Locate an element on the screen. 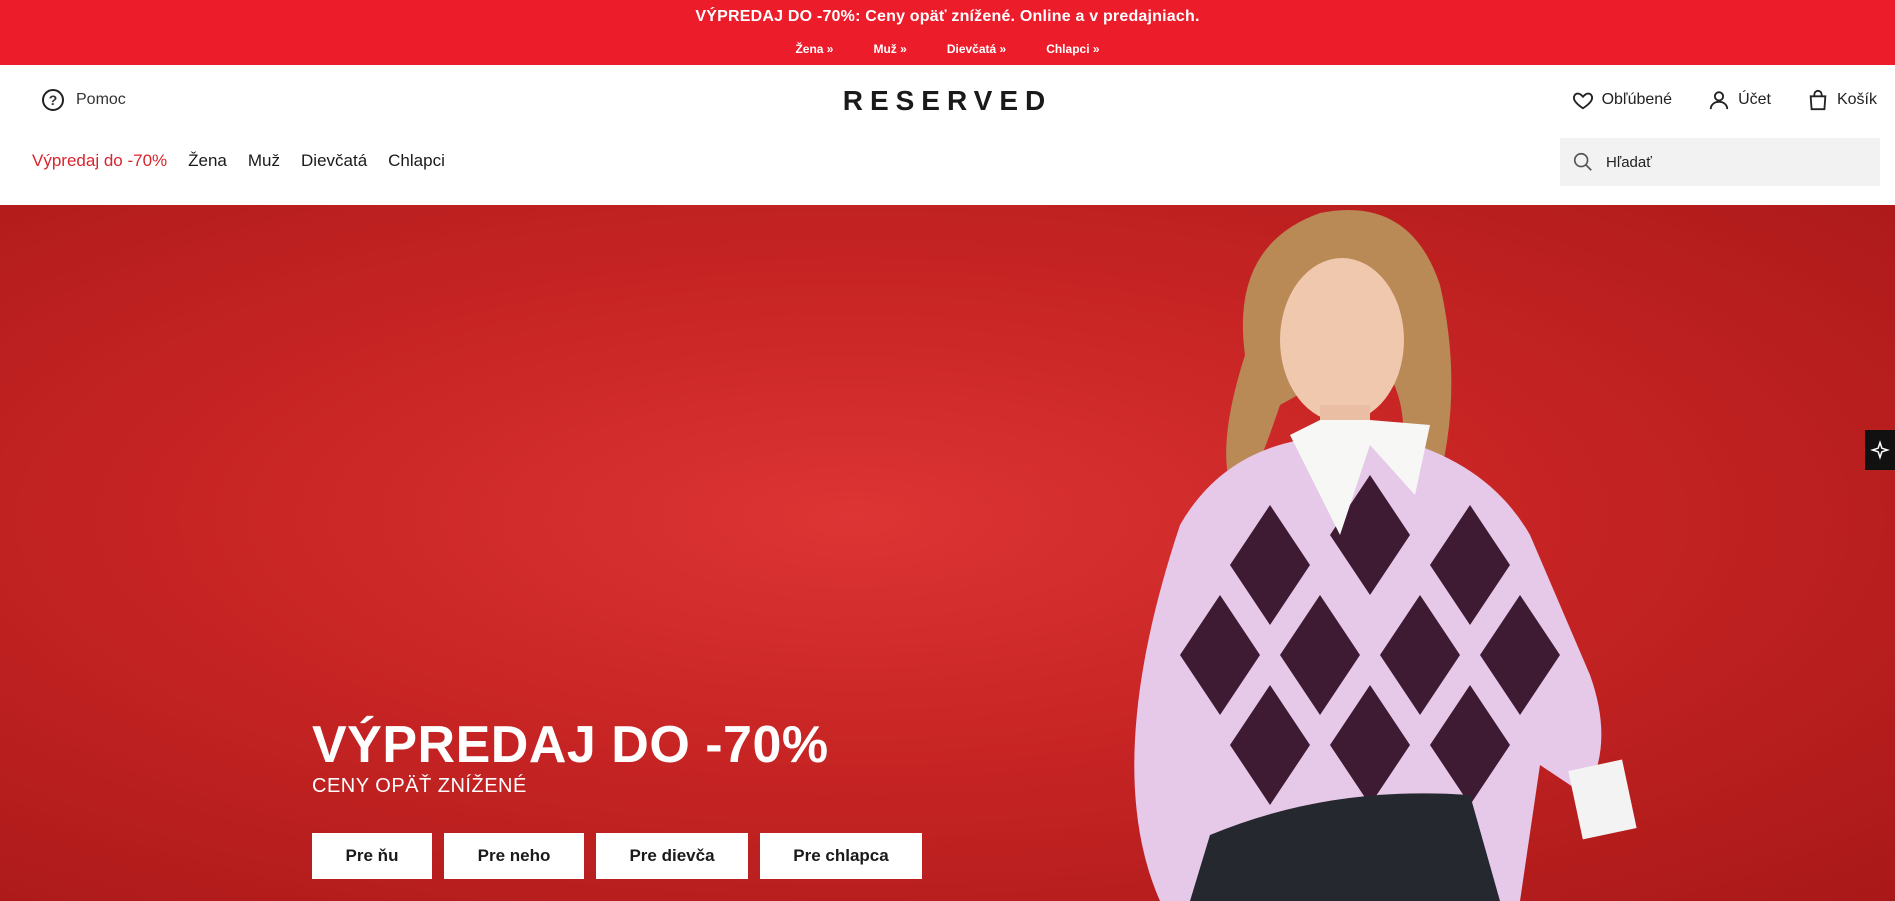  promo-link-zena: Žena » is located at coordinates (814, 49).